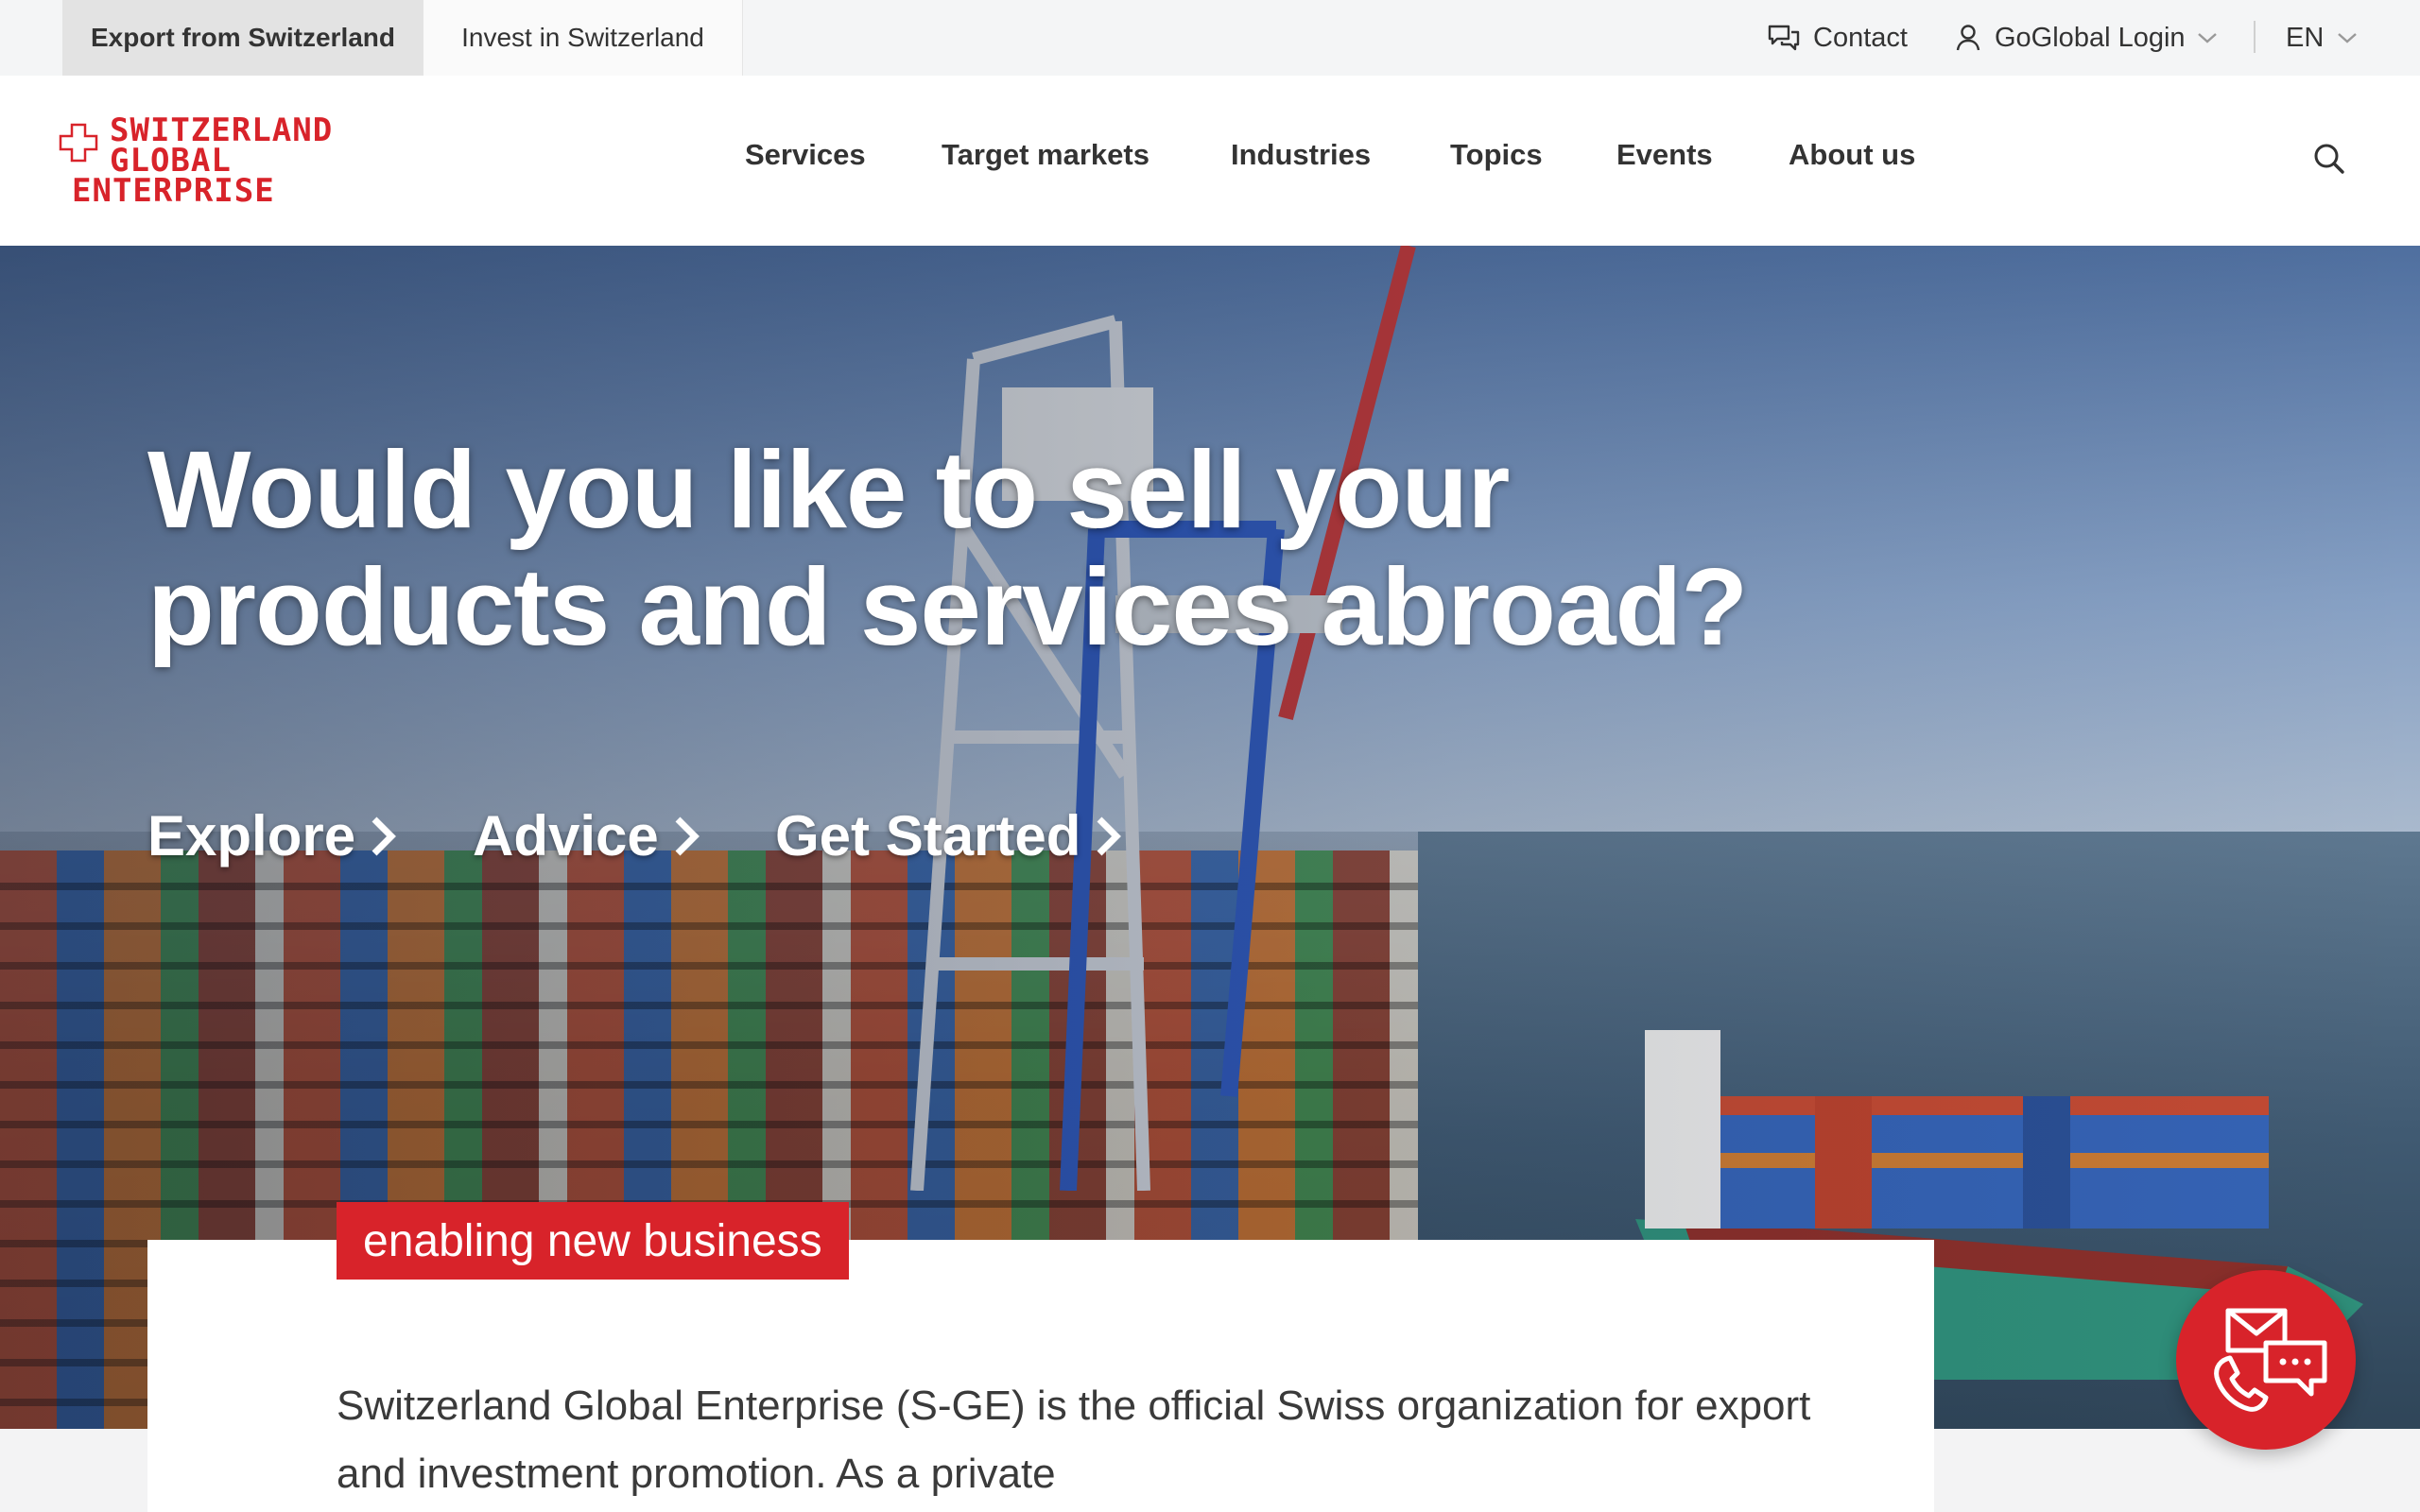 The image size is (2420, 1512). I want to click on language-selector: EN, so click(2322, 38).